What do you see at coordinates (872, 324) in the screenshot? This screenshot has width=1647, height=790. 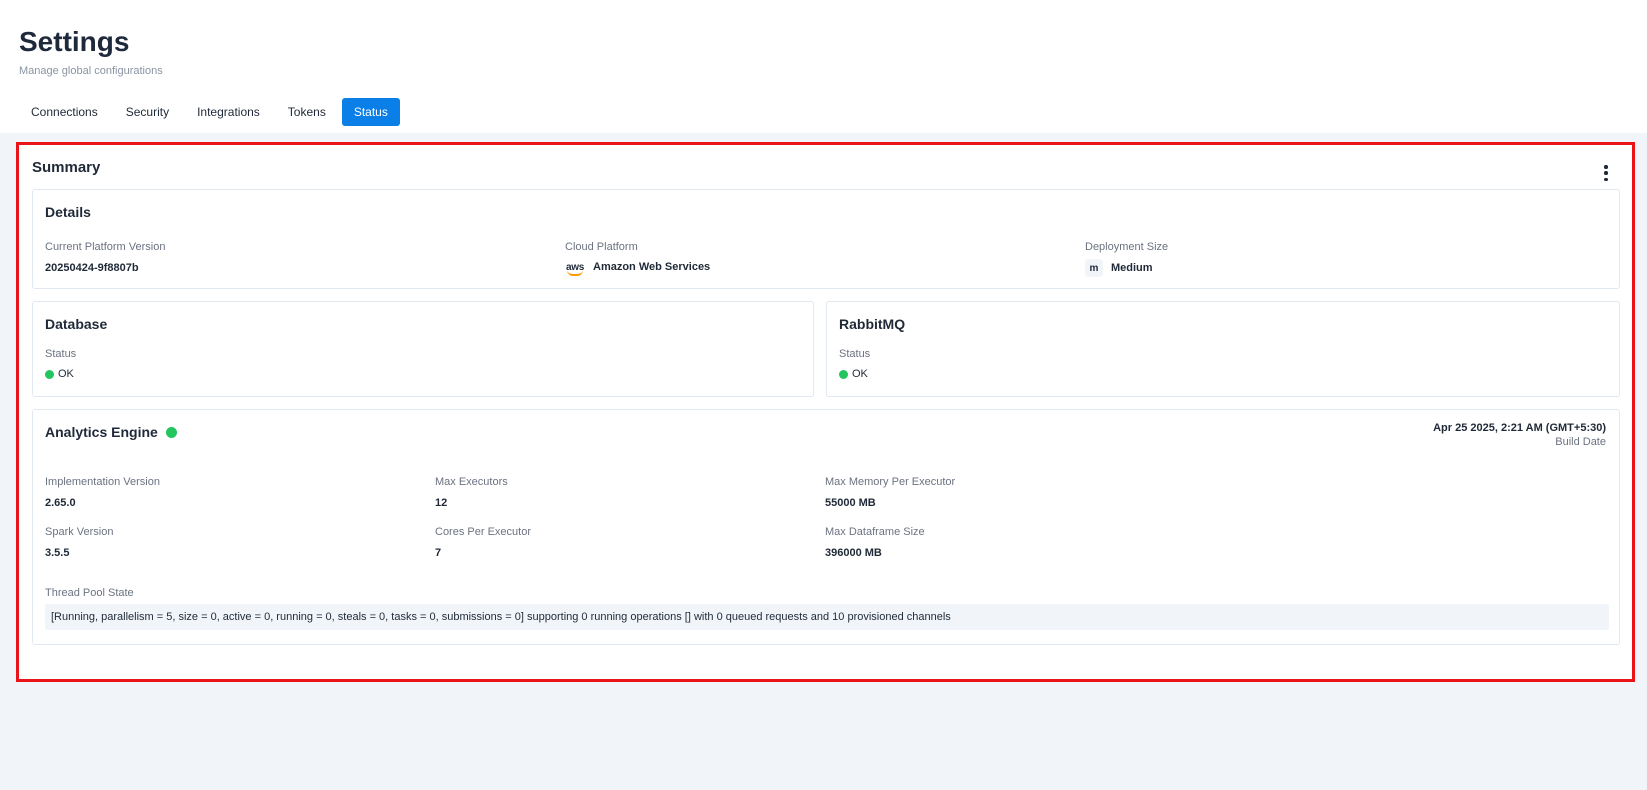 I see `rabbitmq-title: RabbitMQ` at bounding box center [872, 324].